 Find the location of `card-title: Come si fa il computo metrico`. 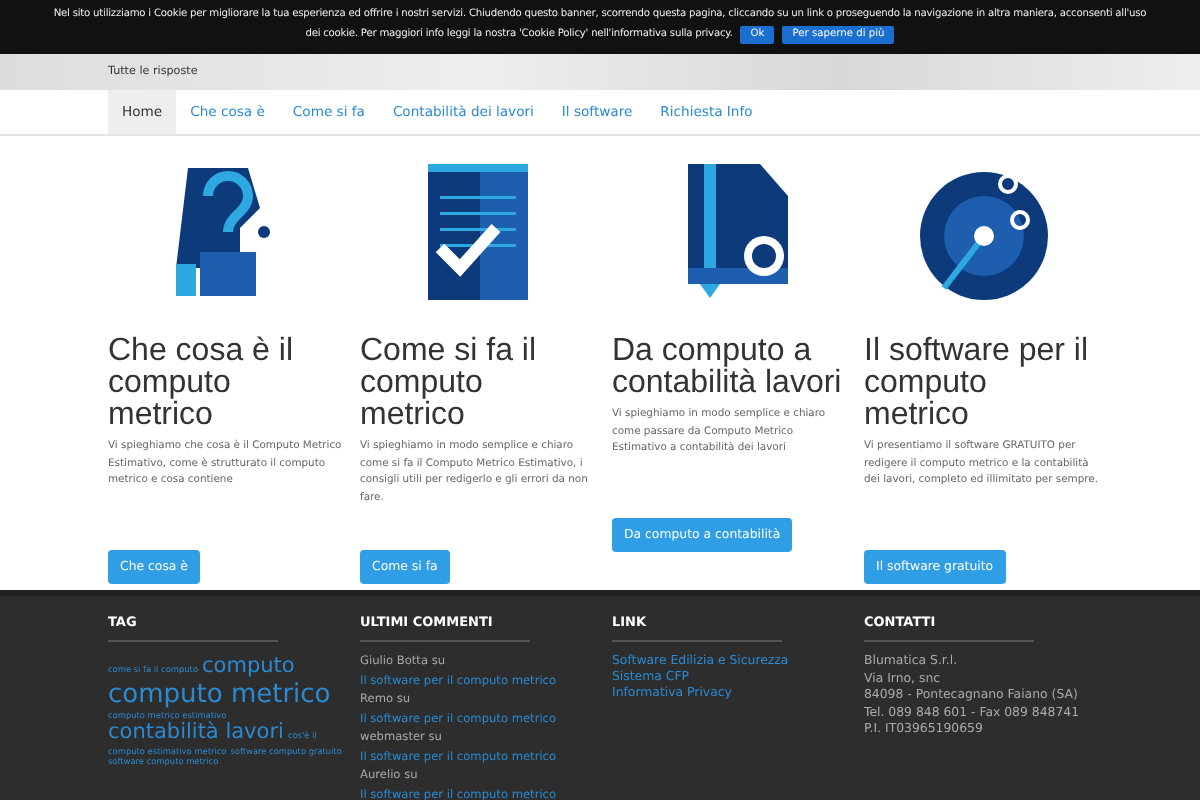

card-title: Come si fa il computo metrico is located at coordinates (449, 384).